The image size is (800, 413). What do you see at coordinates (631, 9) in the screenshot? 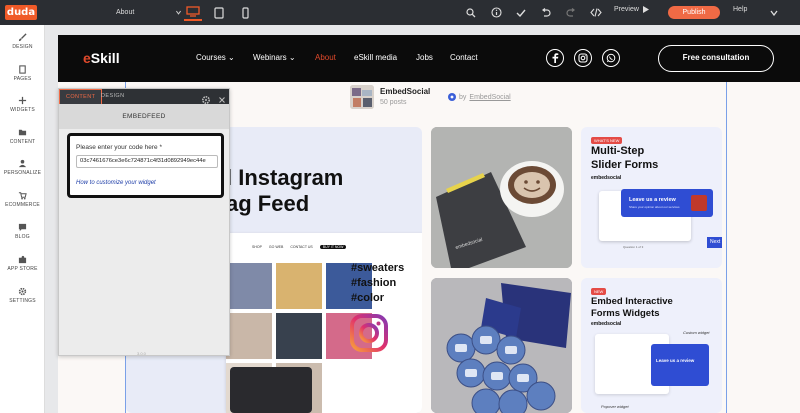
I see `preview-button: Preview` at bounding box center [631, 9].